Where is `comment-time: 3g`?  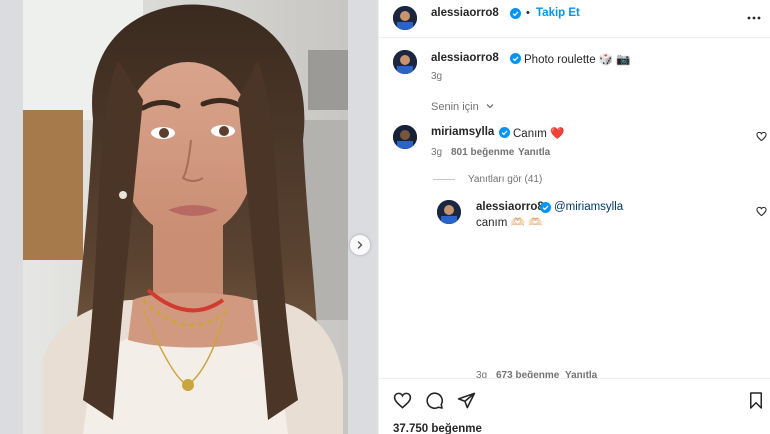 comment-time: 3g is located at coordinates (436, 152).